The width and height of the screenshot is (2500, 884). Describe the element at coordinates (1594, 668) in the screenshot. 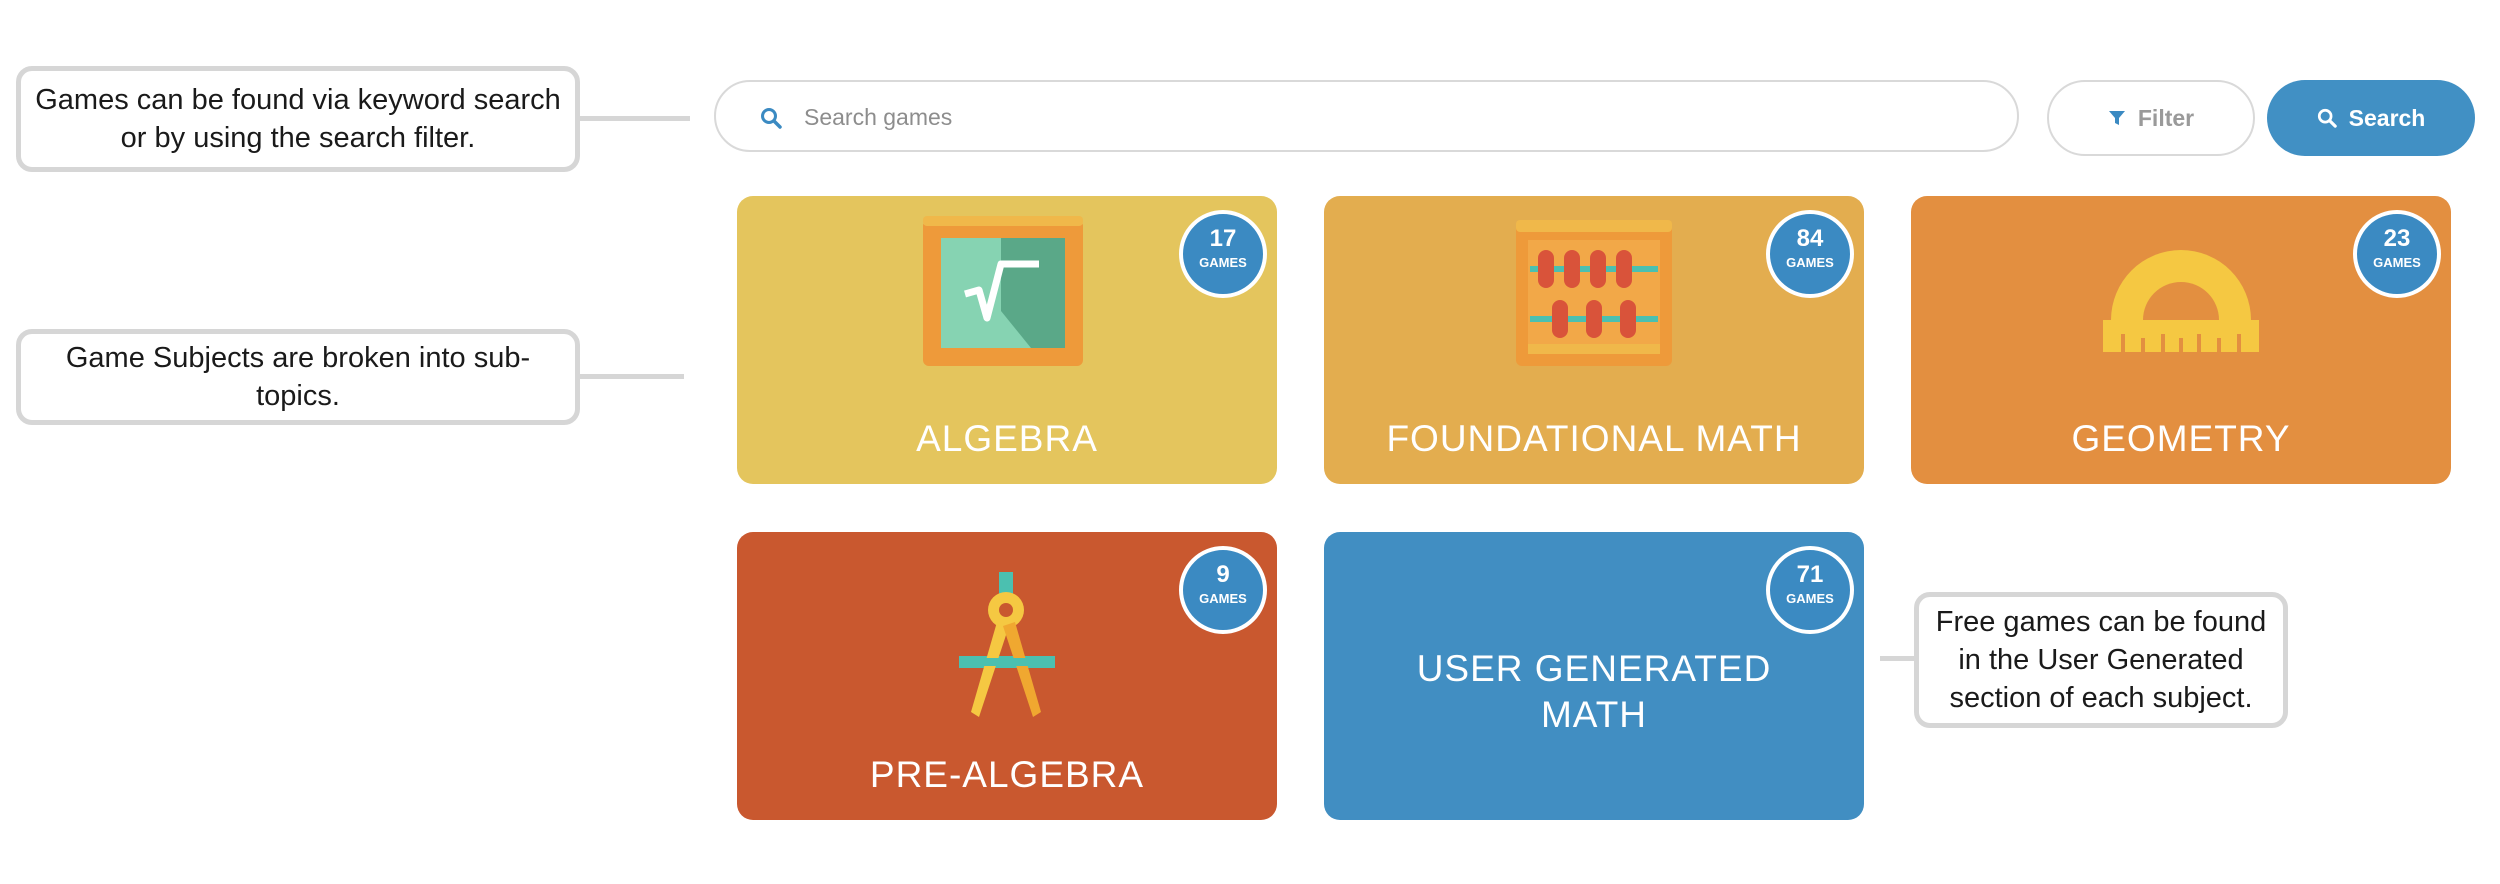

I see `subject-title-line-1: USER GENERATED` at that location.